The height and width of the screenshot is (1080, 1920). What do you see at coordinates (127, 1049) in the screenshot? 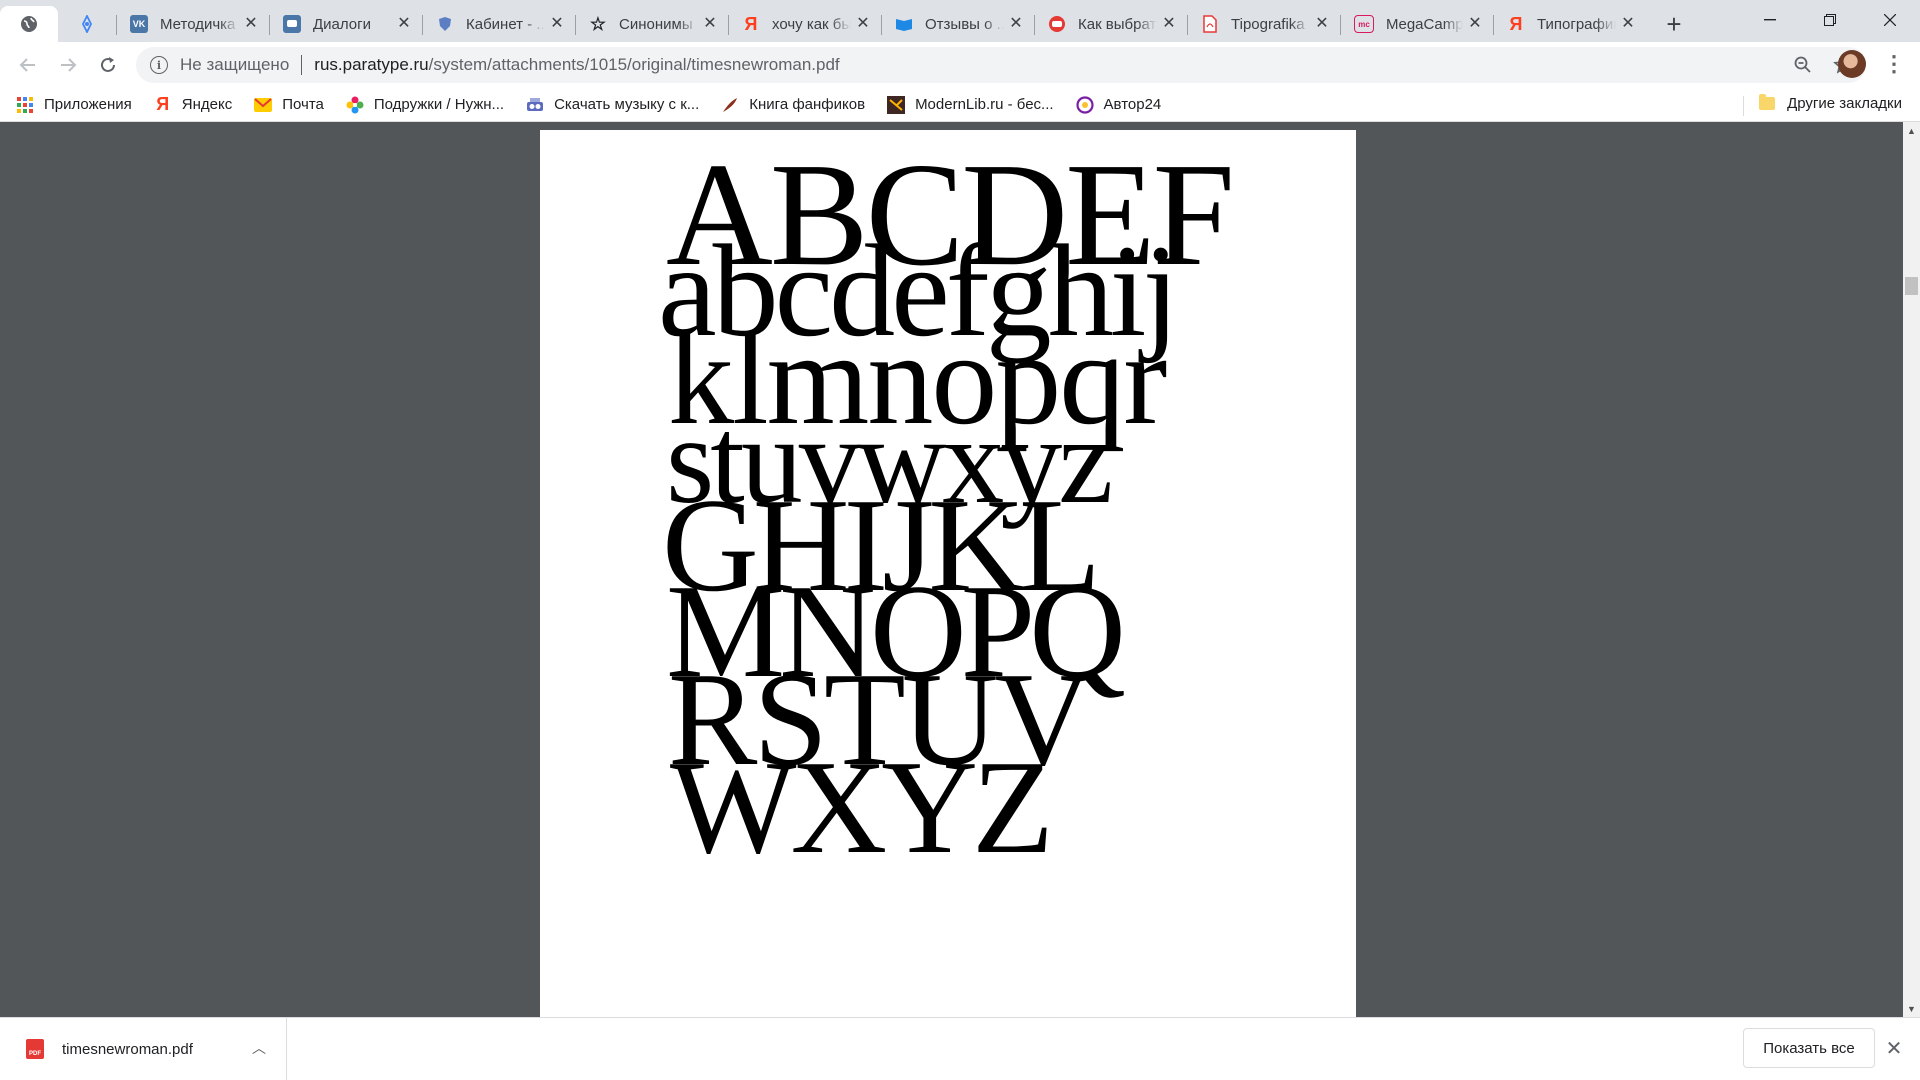
I see `download-filename: timesnewroman.pdf` at bounding box center [127, 1049].